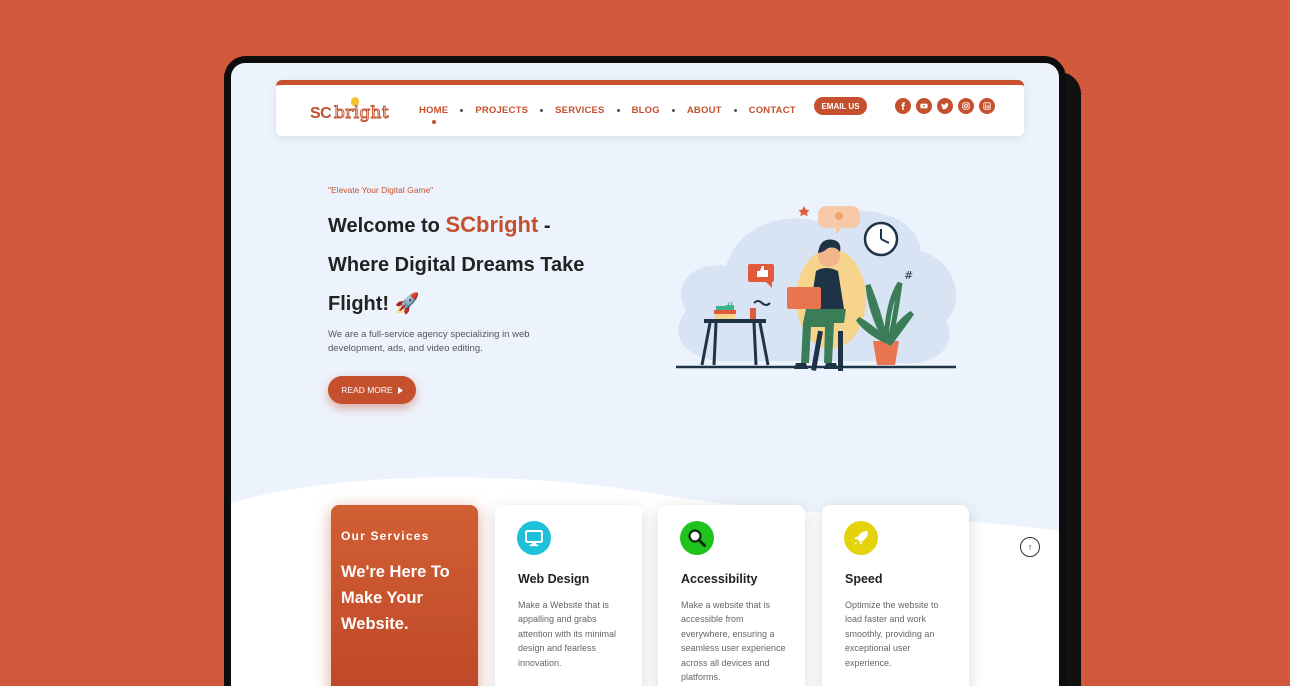 Image resolution: width=1290 pixels, height=686 pixels. What do you see at coordinates (924, 106) in the screenshot?
I see `youtube-icon` at bounding box center [924, 106].